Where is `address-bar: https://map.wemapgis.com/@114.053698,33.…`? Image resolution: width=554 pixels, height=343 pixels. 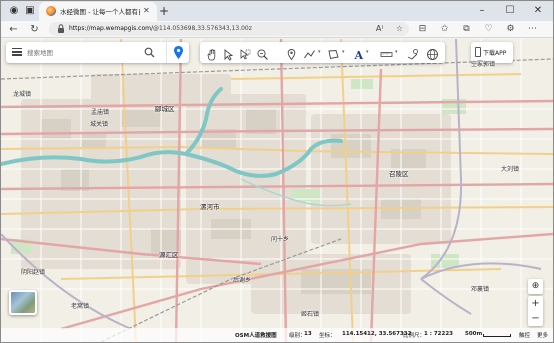 address-bar: https://map.wemapgis.com/@114.053698,33.… is located at coordinates (229, 29).